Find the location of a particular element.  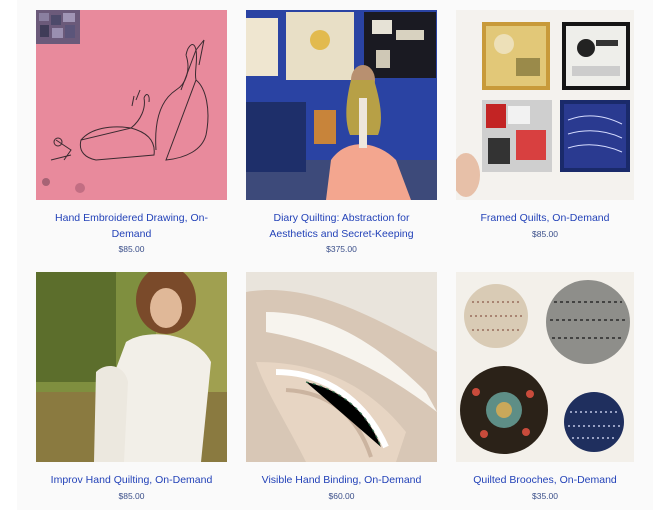

product-image-quilted-brooches is located at coordinates (545, 367).